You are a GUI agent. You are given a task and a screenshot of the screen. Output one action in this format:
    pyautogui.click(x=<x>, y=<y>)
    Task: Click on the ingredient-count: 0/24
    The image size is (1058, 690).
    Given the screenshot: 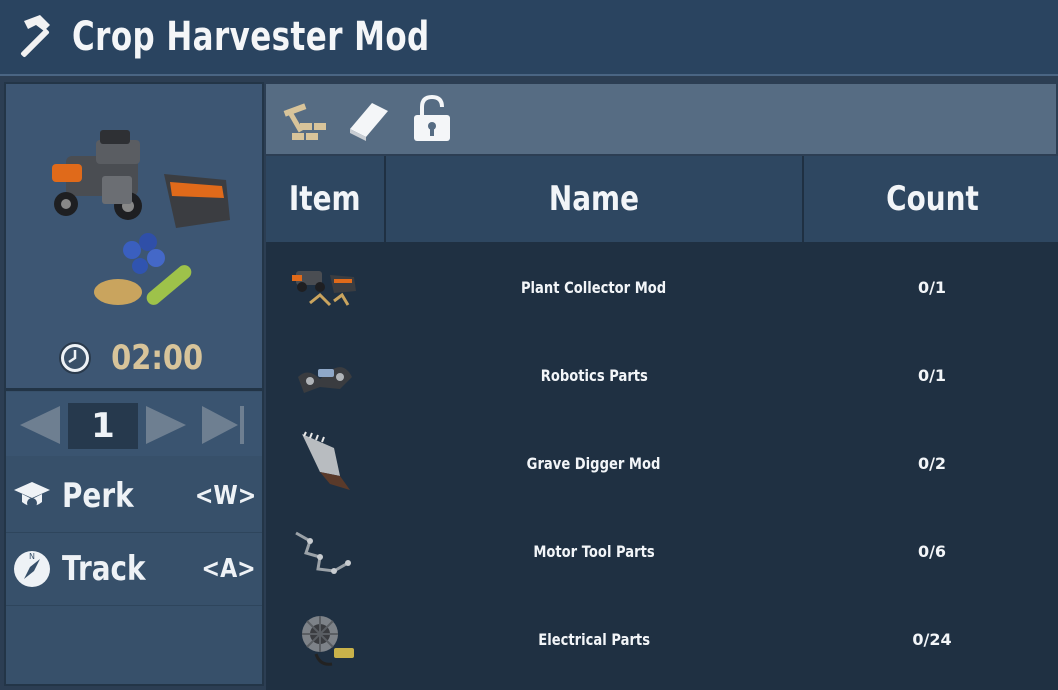 What is the action you would take?
    pyautogui.click(x=932, y=639)
    